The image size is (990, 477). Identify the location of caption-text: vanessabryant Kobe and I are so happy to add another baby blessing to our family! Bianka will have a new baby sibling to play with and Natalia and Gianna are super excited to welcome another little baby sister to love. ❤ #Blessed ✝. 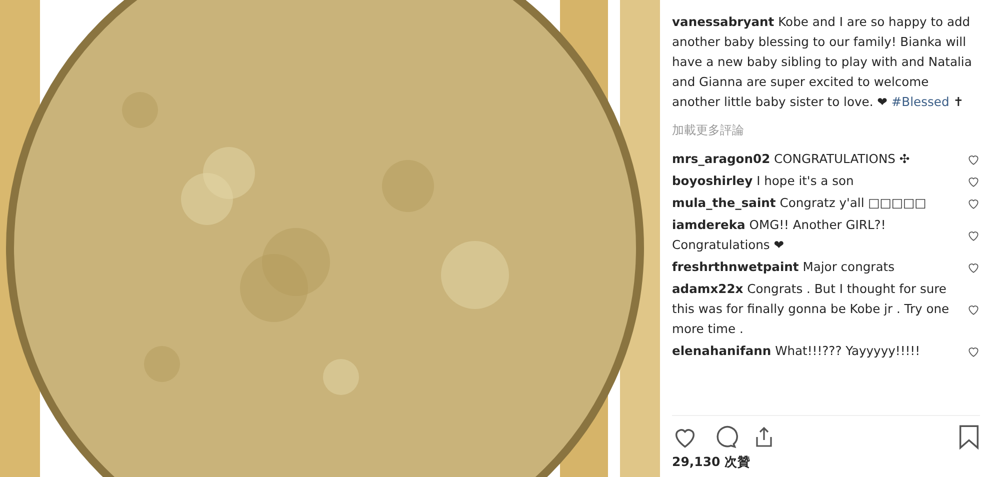
(822, 62).